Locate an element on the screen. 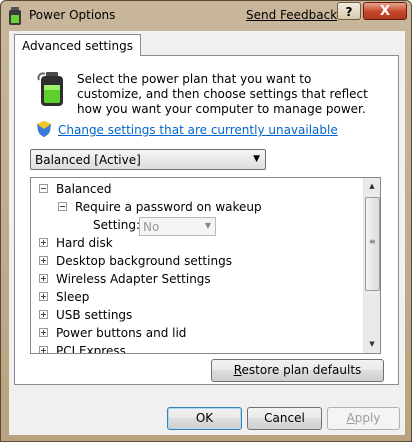 This screenshot has width=412, height=442. tab-advanced-settings: Advanced settings is located at coordinates (77, 45).